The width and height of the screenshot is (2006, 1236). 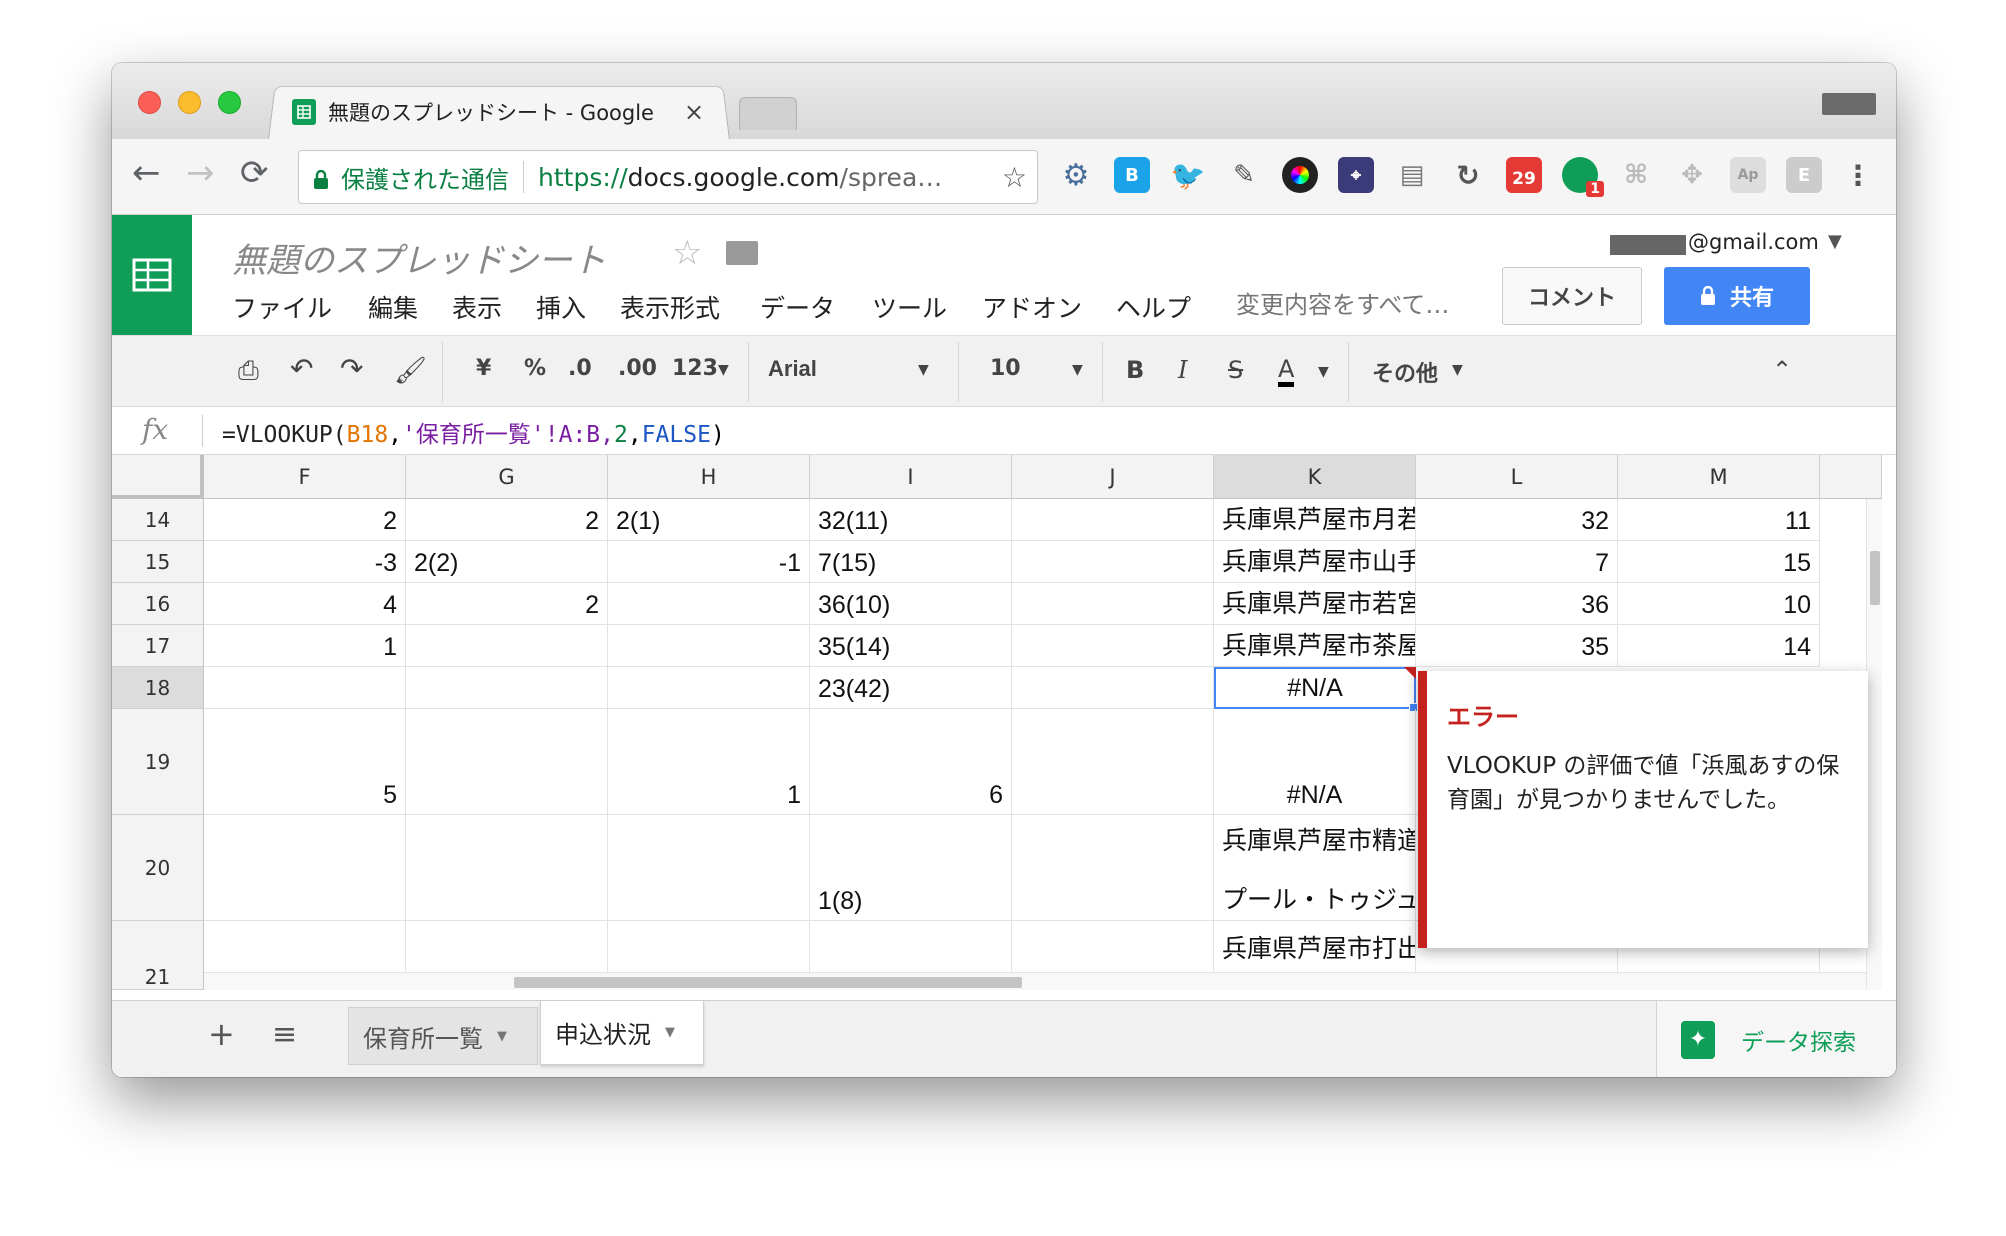 I want to click on percent-format-button: %, so click(x=535, y=368).